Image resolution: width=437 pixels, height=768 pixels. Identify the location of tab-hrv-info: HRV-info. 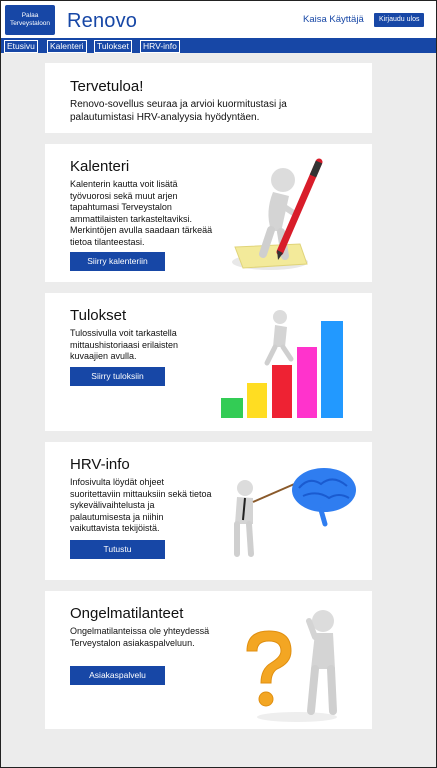
(160, 46).